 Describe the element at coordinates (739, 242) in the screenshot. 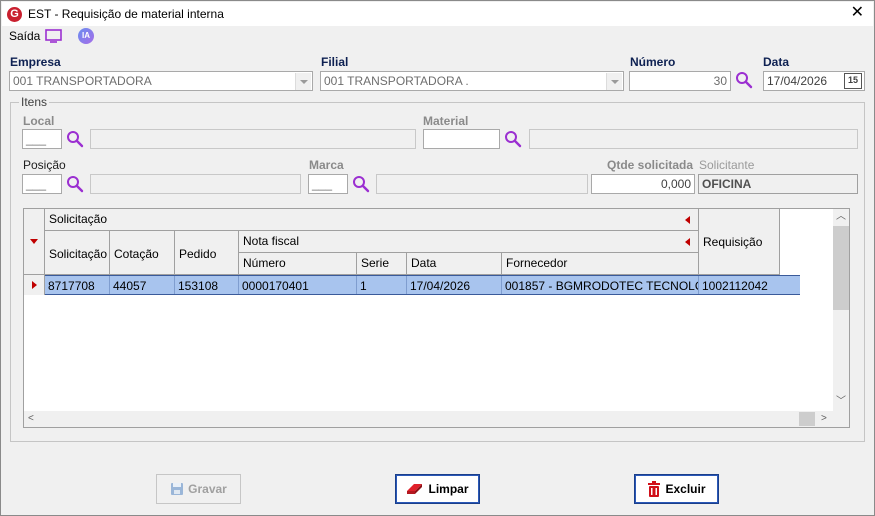

I see `col-requisicao-header: Requisição` at that location.